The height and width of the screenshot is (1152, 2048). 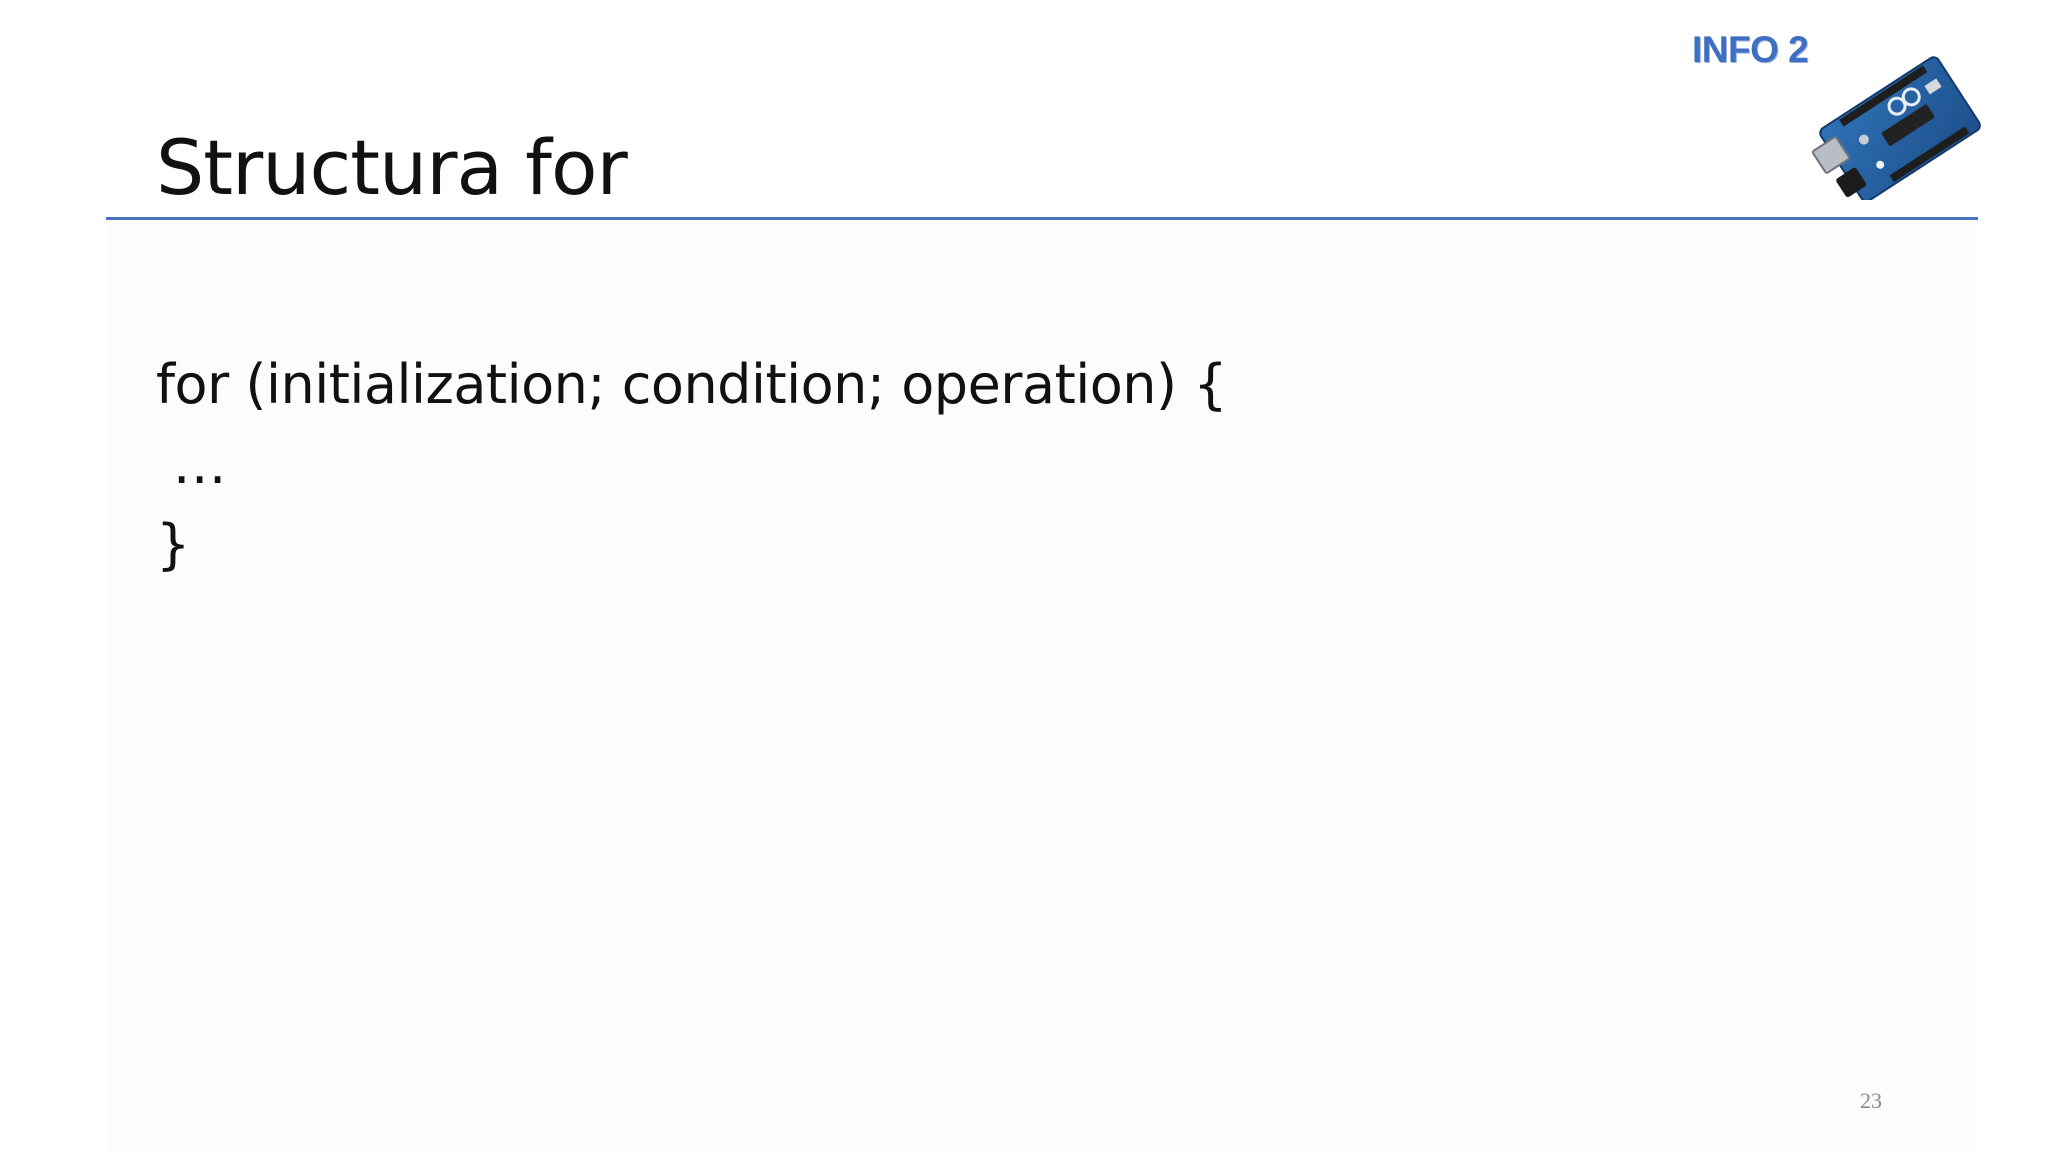 I want to click on code-line: }, so click(x=173, y=544).